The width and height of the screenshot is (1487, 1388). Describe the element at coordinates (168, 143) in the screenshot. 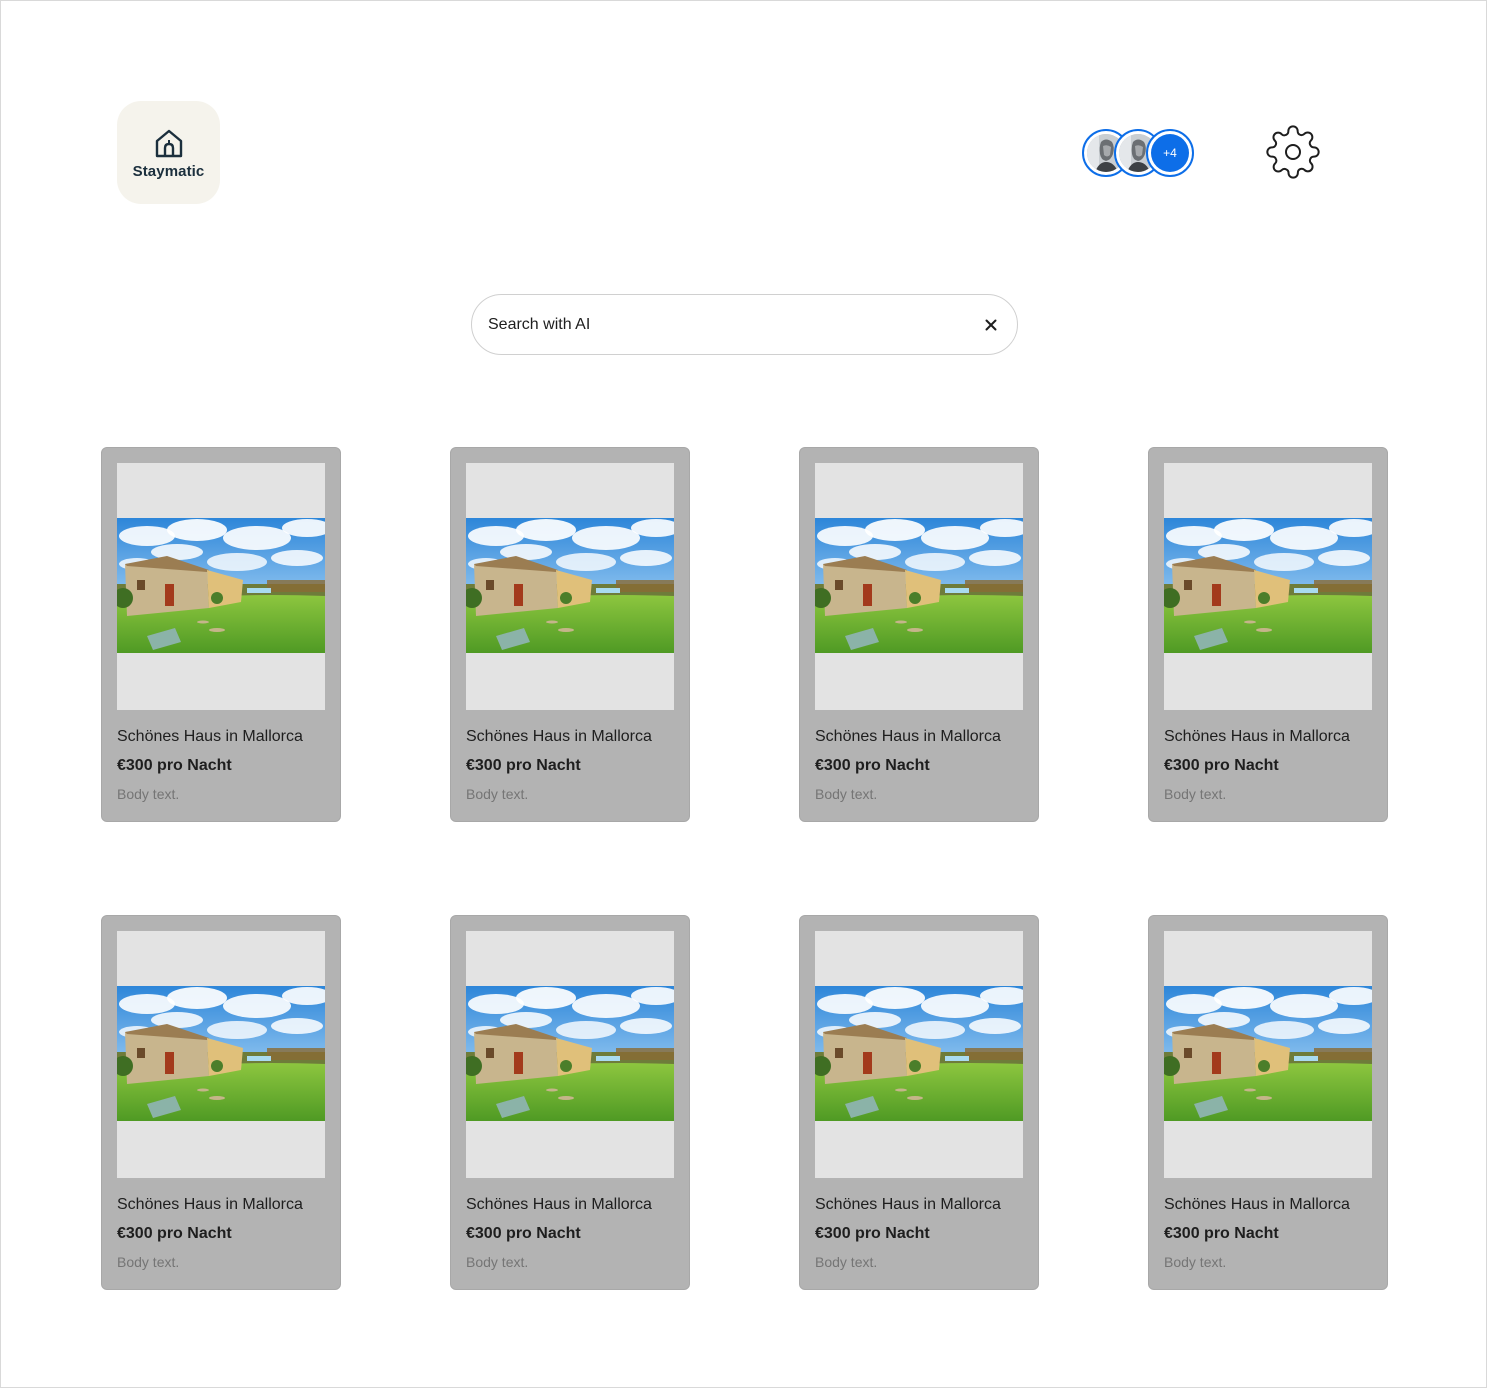

I see `house-icon` at that location.